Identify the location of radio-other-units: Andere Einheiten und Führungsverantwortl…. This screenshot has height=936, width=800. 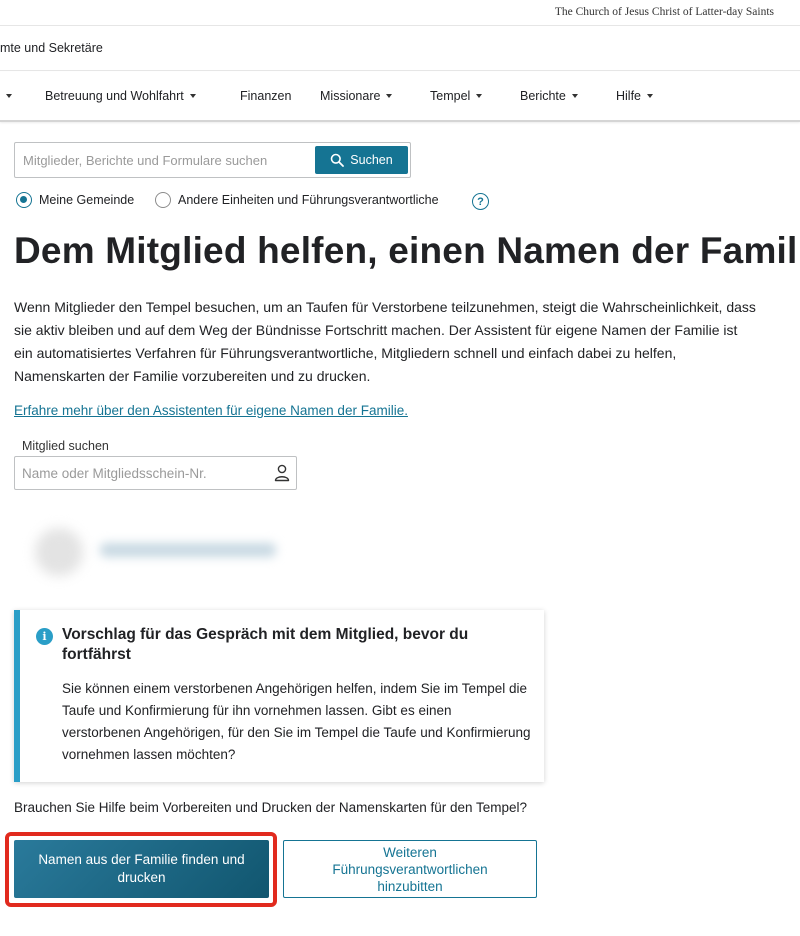
(297, 200).